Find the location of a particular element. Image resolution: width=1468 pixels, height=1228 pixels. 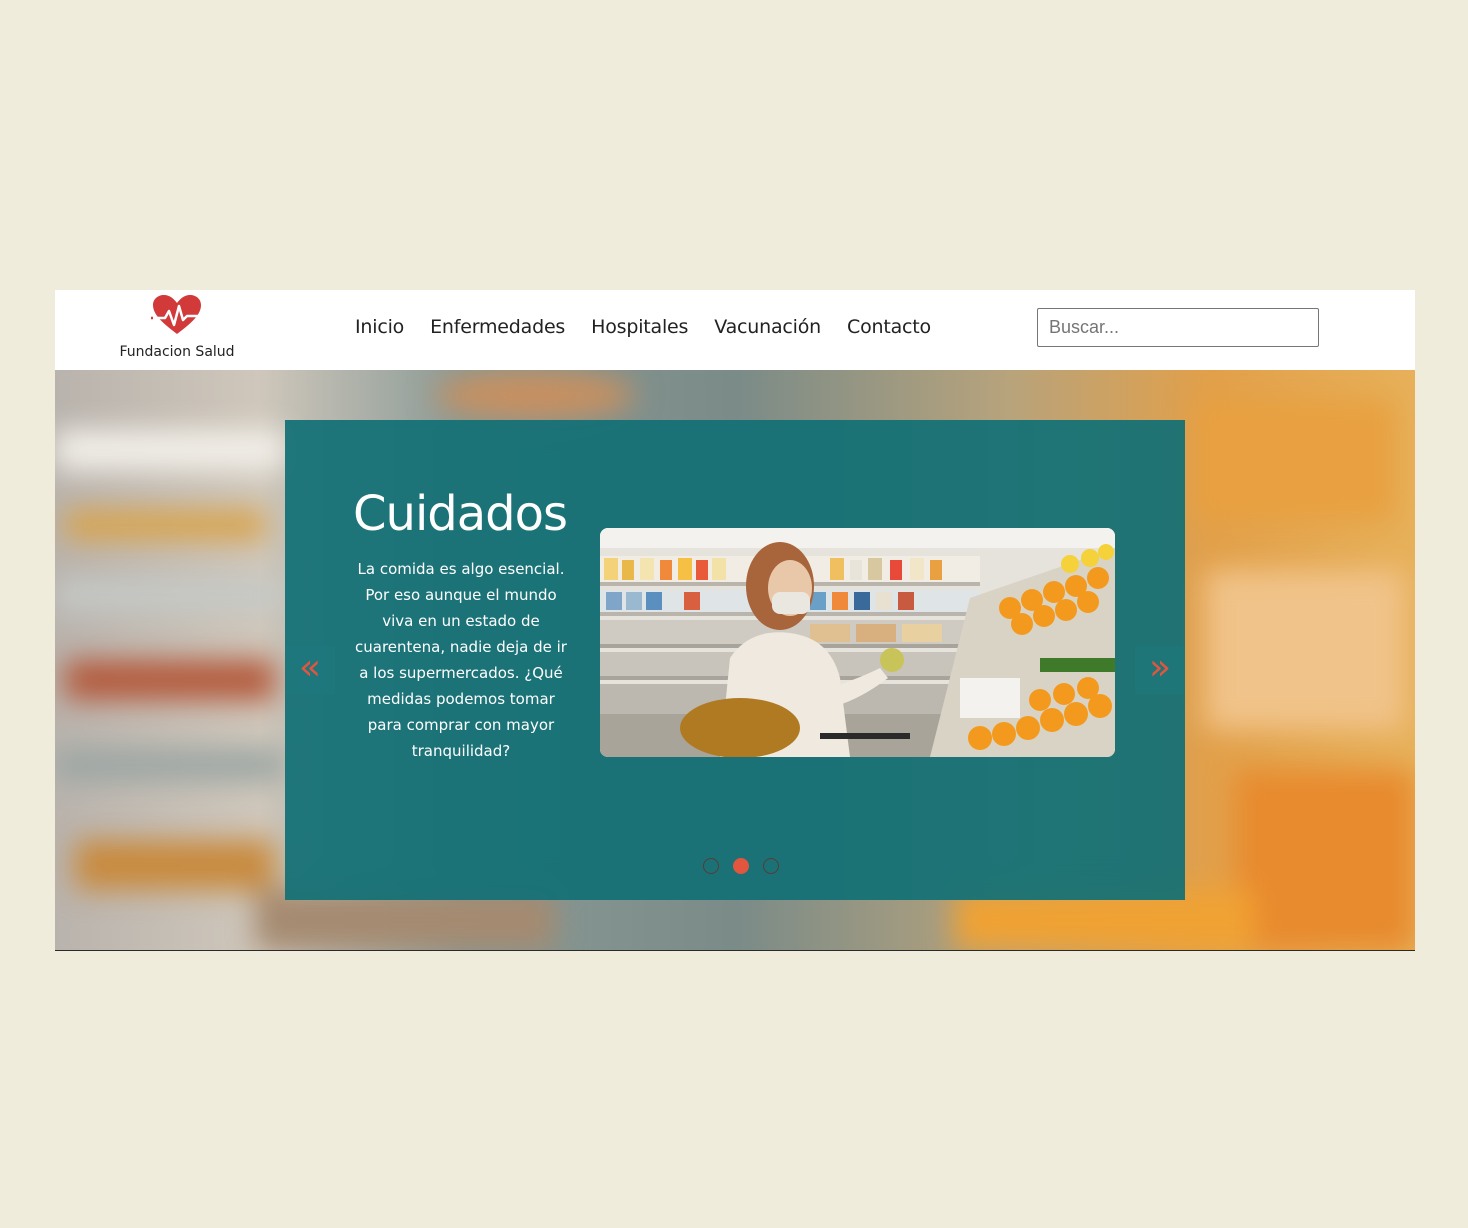

slide-image is located at coordinates (857, 642).